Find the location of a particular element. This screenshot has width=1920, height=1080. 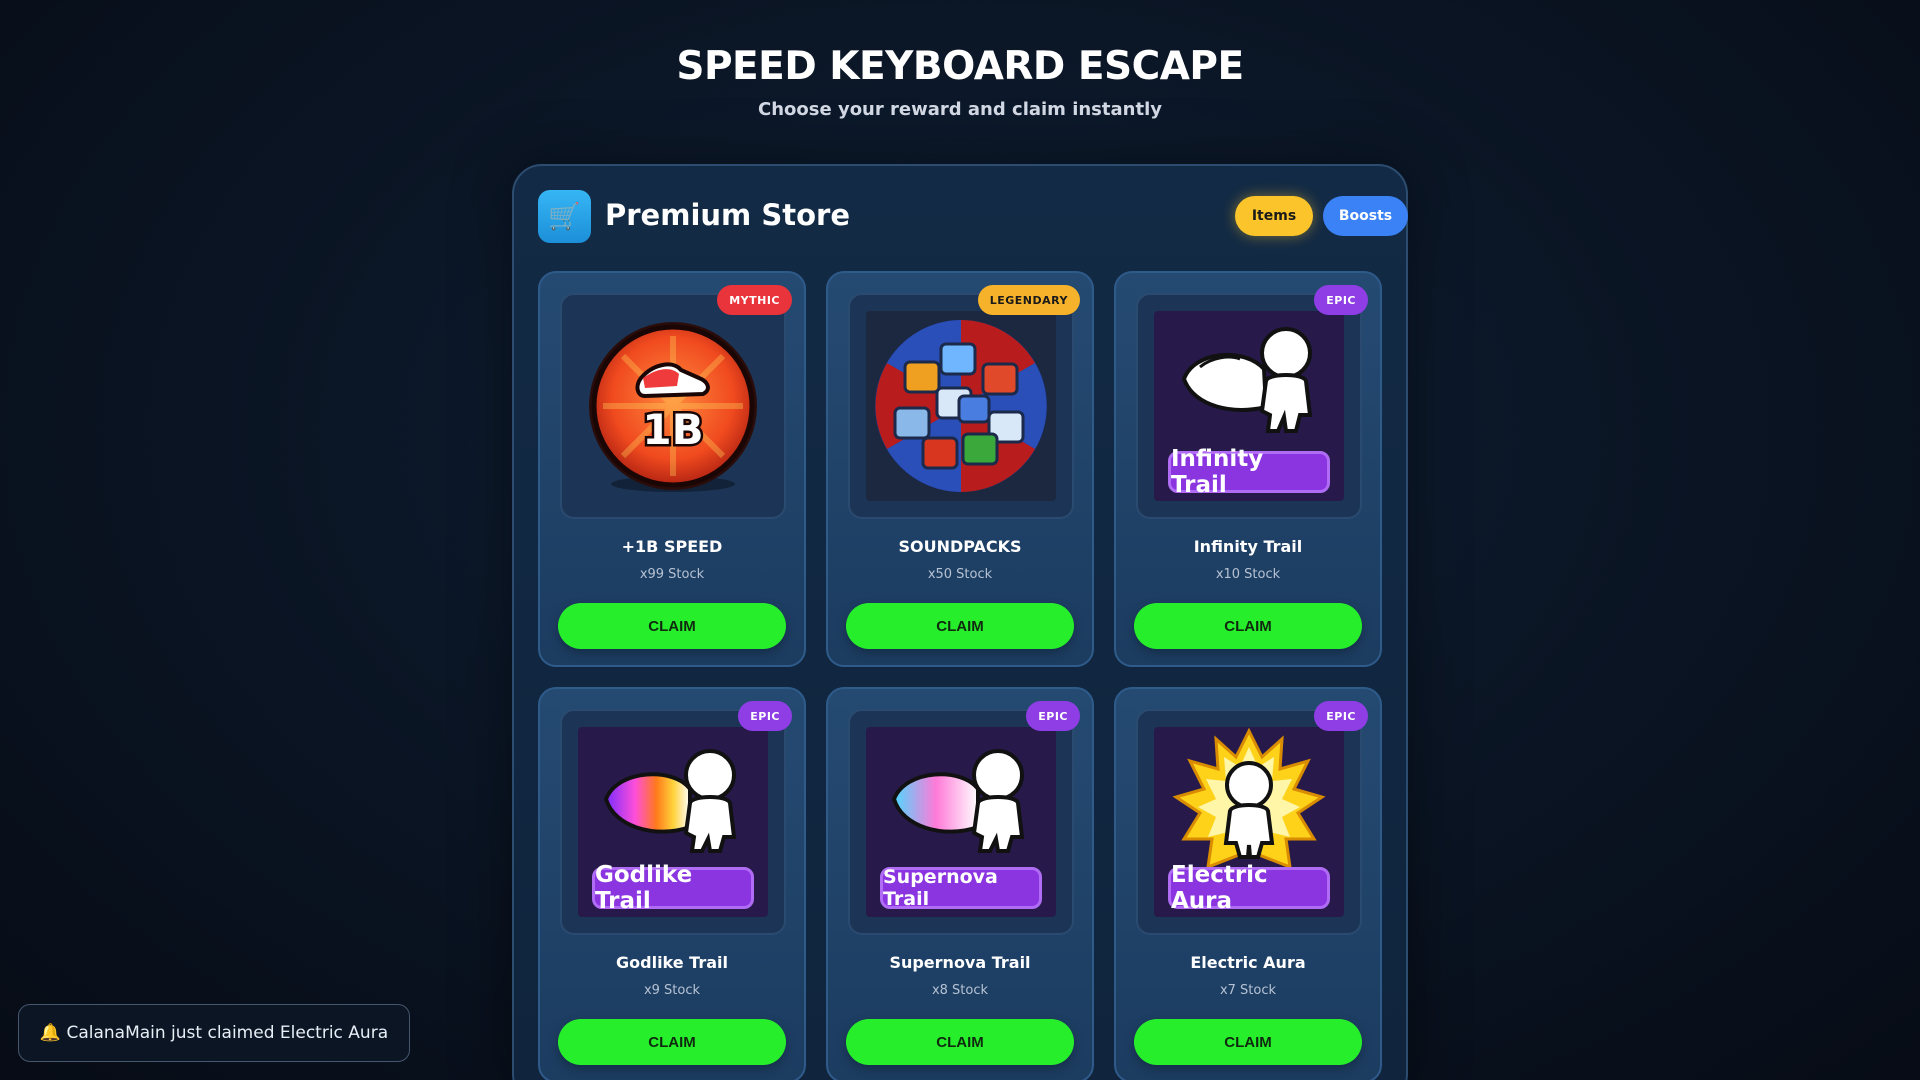

item-name: Godlike Trail is located at coordinates (672, 962).